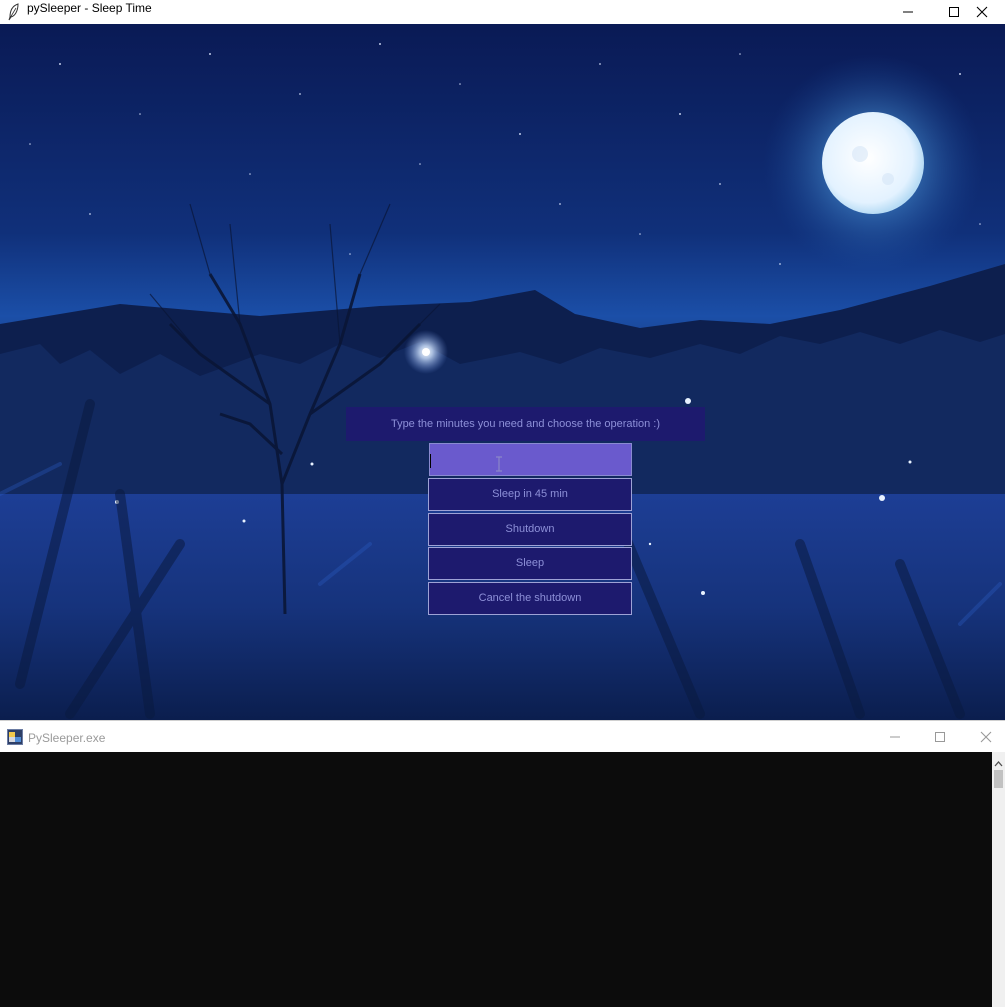 The height and width of the screenshot is (1007, 1005). What do you see at coordinates (89, 8) in the screenshot?
I see `main-window-title: pySleeper - Sleep Time` at bounding box center [89, 8].